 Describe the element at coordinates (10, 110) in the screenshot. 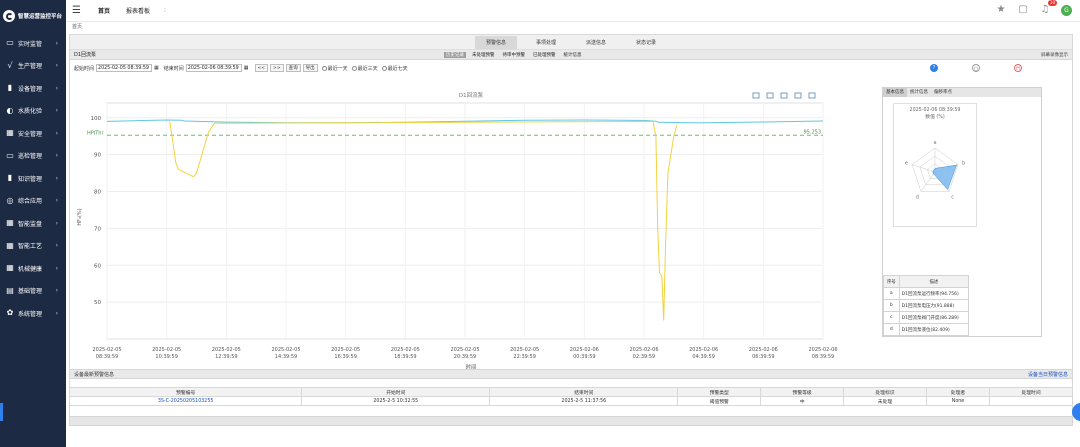

I see `water-icon: ◐` at that location.